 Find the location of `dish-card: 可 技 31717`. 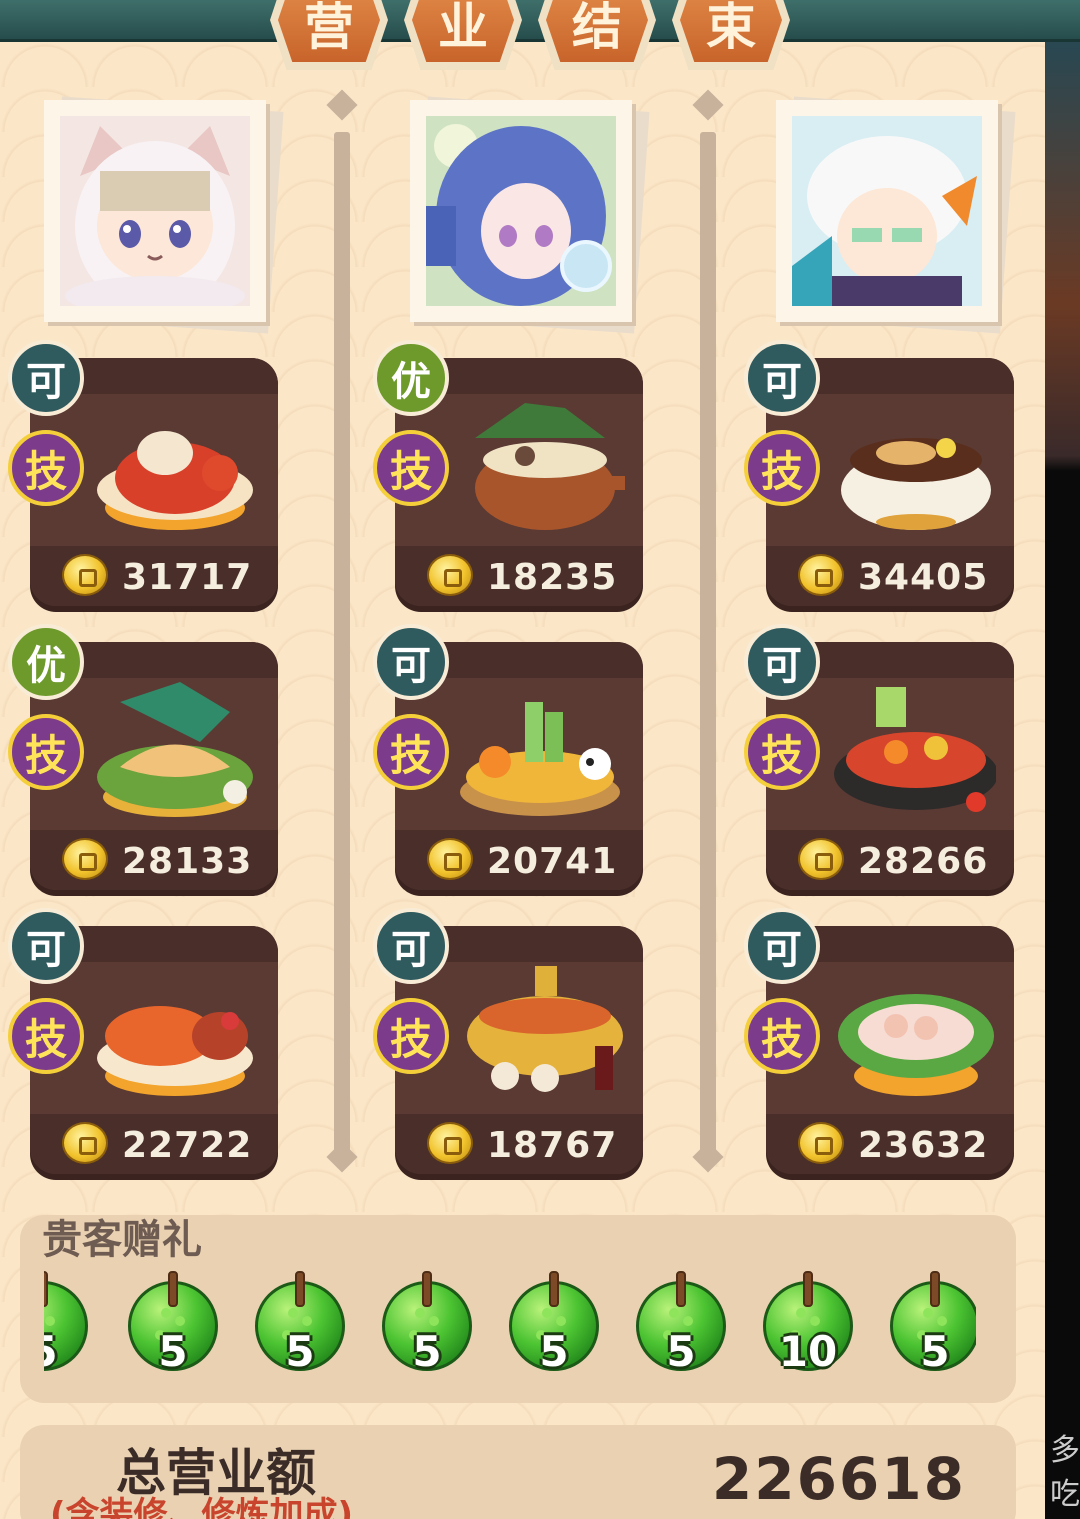

dish-card: 可 技 31717 is located at coordinates (143, 473).